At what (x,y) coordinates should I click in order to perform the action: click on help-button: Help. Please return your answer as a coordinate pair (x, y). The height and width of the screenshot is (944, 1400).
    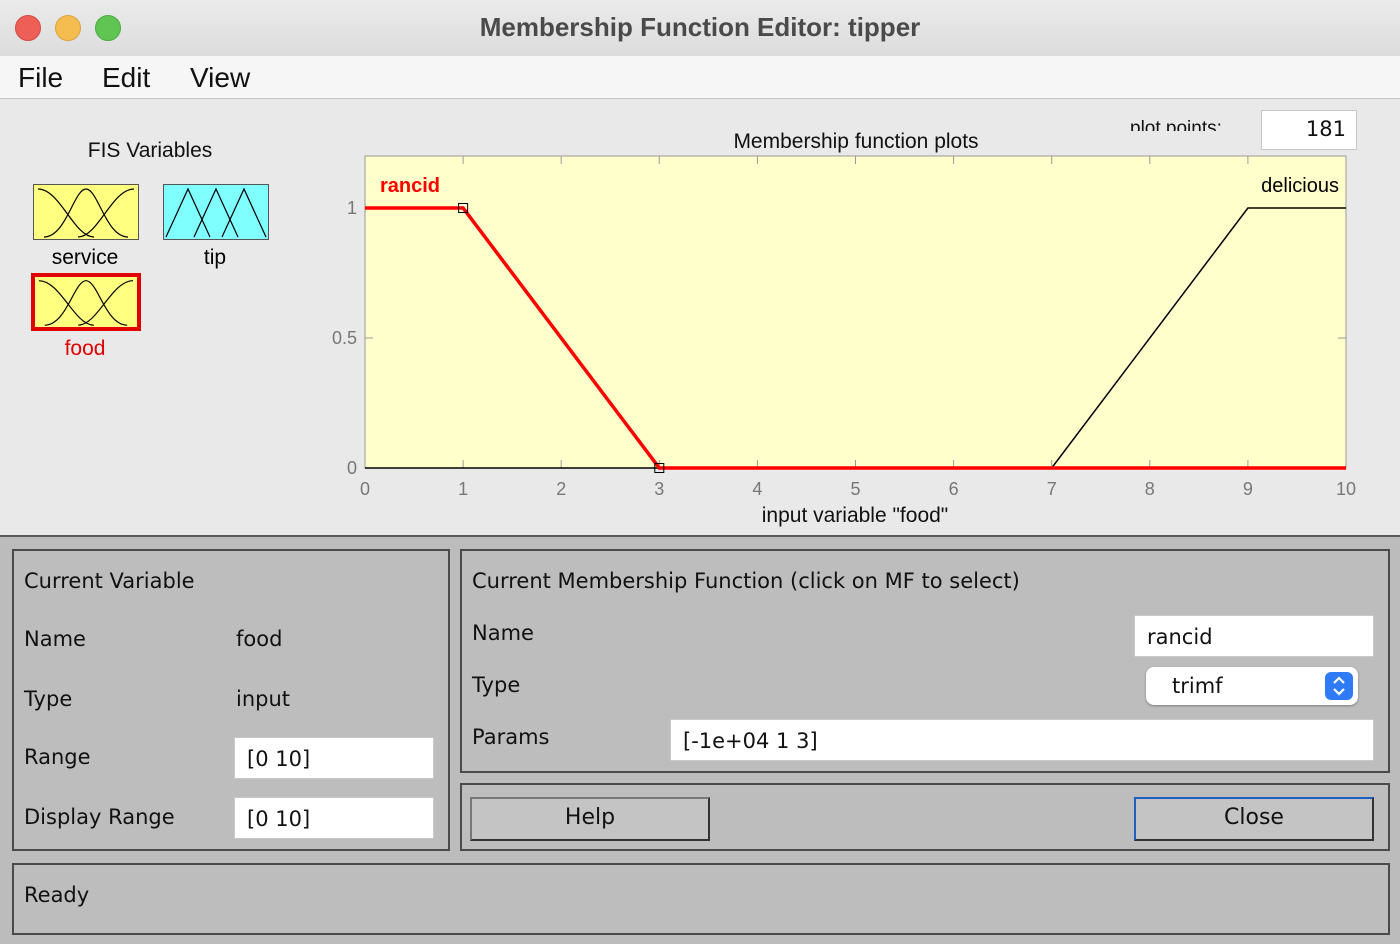
    Looking at the image, I should click on (590, 819).